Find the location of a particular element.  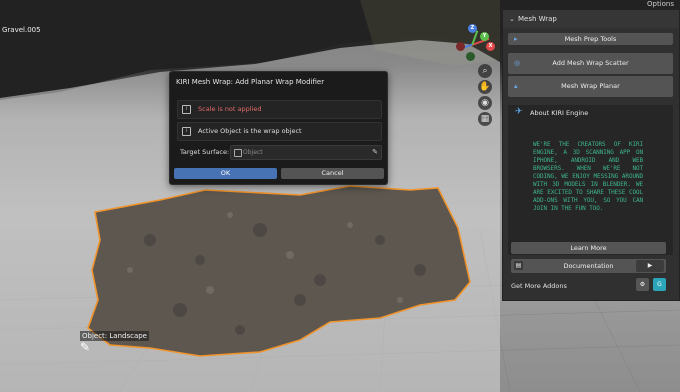

gizmo-z-axis: Z is located at coordinates (472, 28).